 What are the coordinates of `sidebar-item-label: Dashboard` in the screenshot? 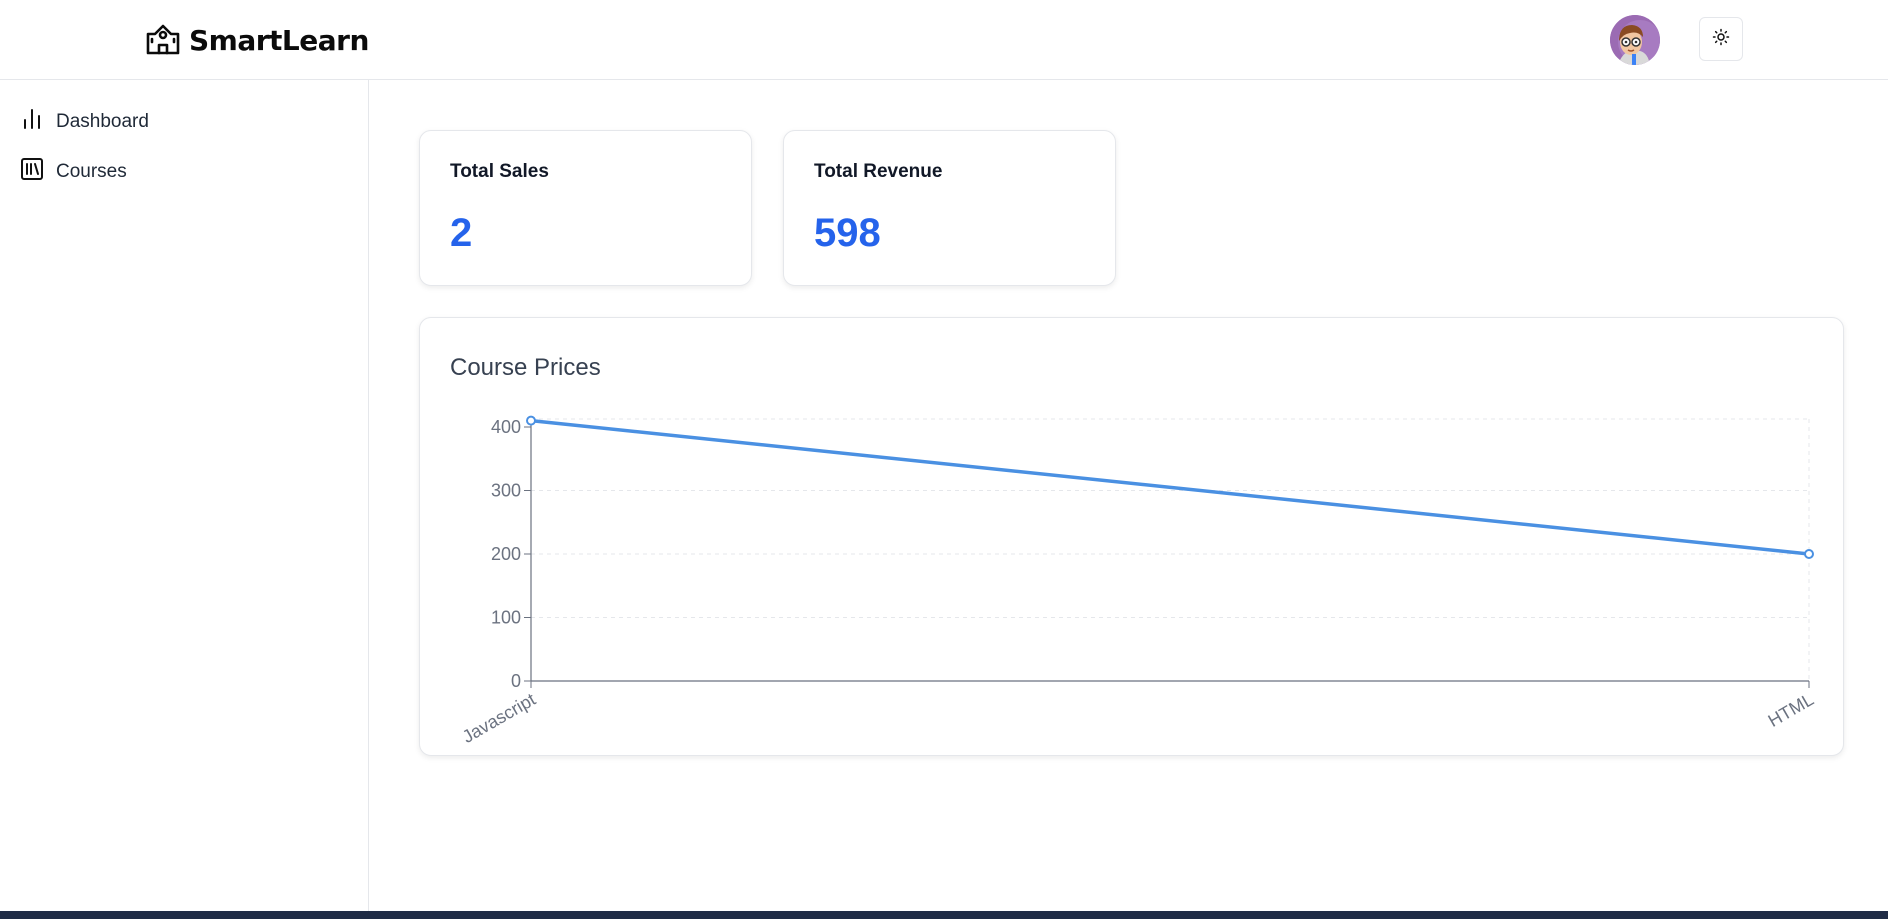 It's located at (102, 121).